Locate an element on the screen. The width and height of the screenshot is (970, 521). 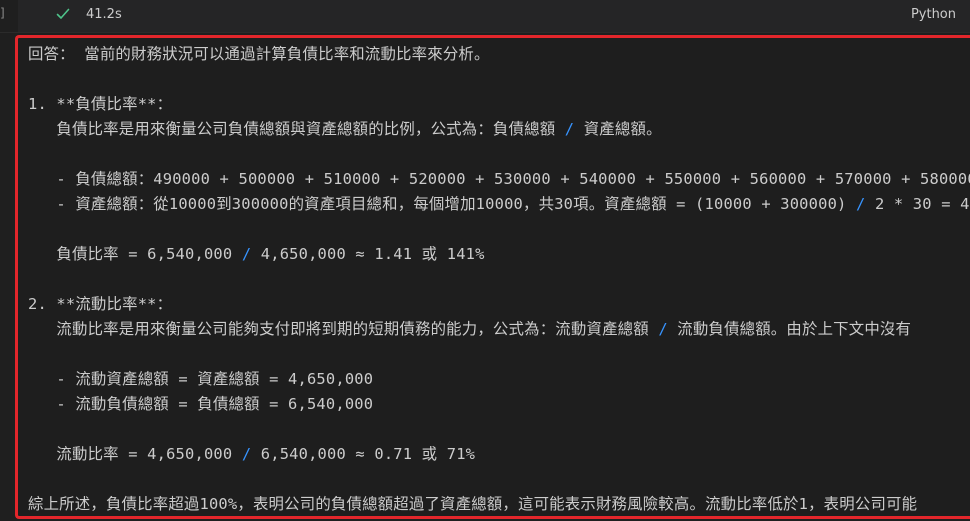
cell-header: ] 41.2s Python is located at coordinates (485, 16).